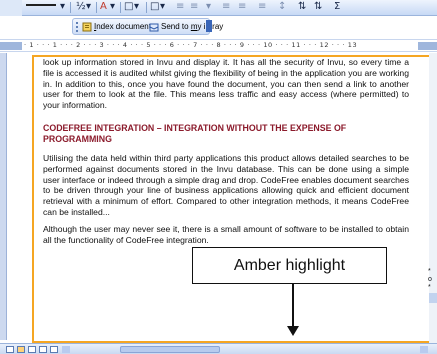 This screenshot has height=354, width=437. Describe the element at coordinates (218, 8) in the screenshot. I see `formatting-toolbar: ▾ ½ ▾ A ▾ □ ▾ □ ▾ ≡ ≡ ▾ ≡ ≡ ≡ ↕ ⇅ ⇅ Σ` at that location.